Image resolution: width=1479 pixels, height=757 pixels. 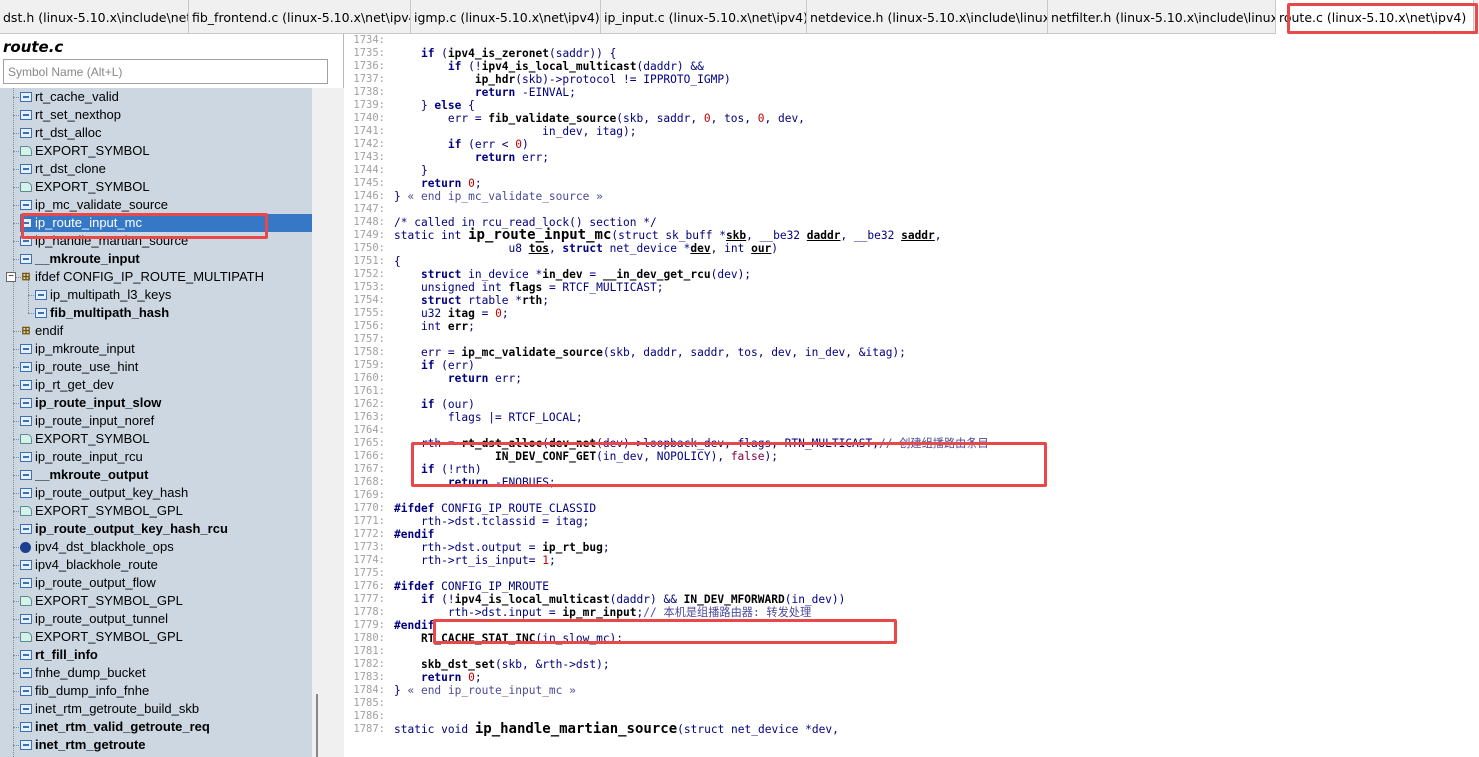 I want to click on symbol-item: inet_rtm_valid_getroute_req, so click(x=156, y=727).